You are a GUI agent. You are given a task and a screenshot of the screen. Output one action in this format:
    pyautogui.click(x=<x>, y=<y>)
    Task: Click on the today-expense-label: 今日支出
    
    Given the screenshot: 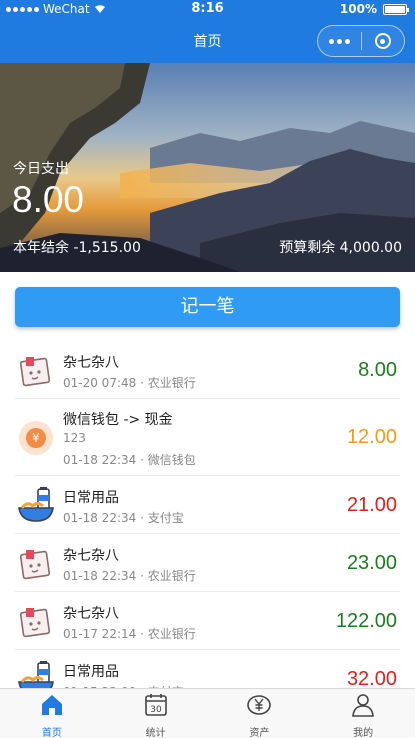 What is the action you would take?
    pyautogui.click(x=41, y=169)
    